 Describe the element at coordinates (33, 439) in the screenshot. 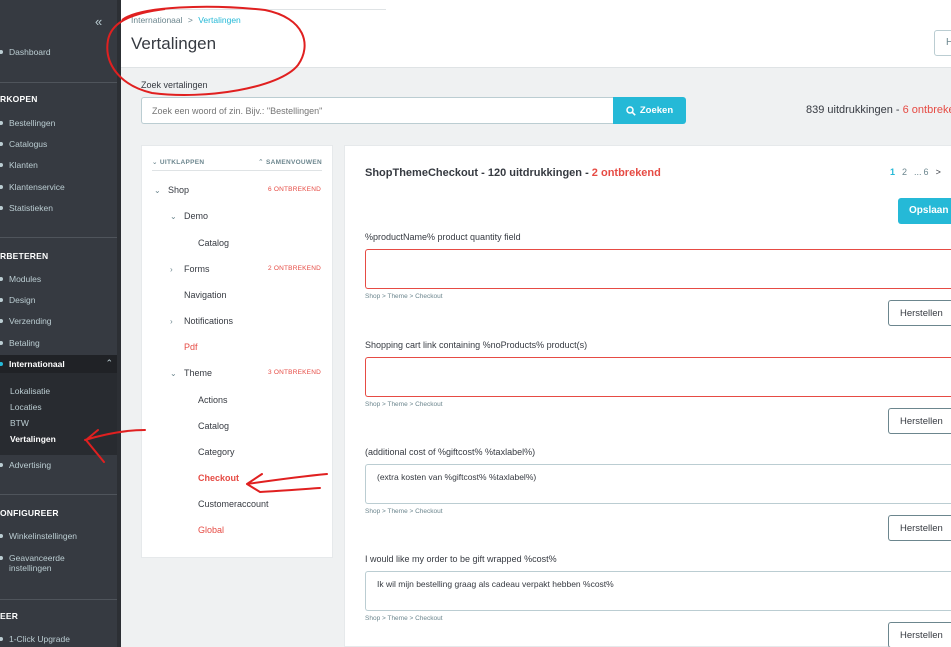

I see `sidebar-subitem-translations: Vertalingen` at that location.